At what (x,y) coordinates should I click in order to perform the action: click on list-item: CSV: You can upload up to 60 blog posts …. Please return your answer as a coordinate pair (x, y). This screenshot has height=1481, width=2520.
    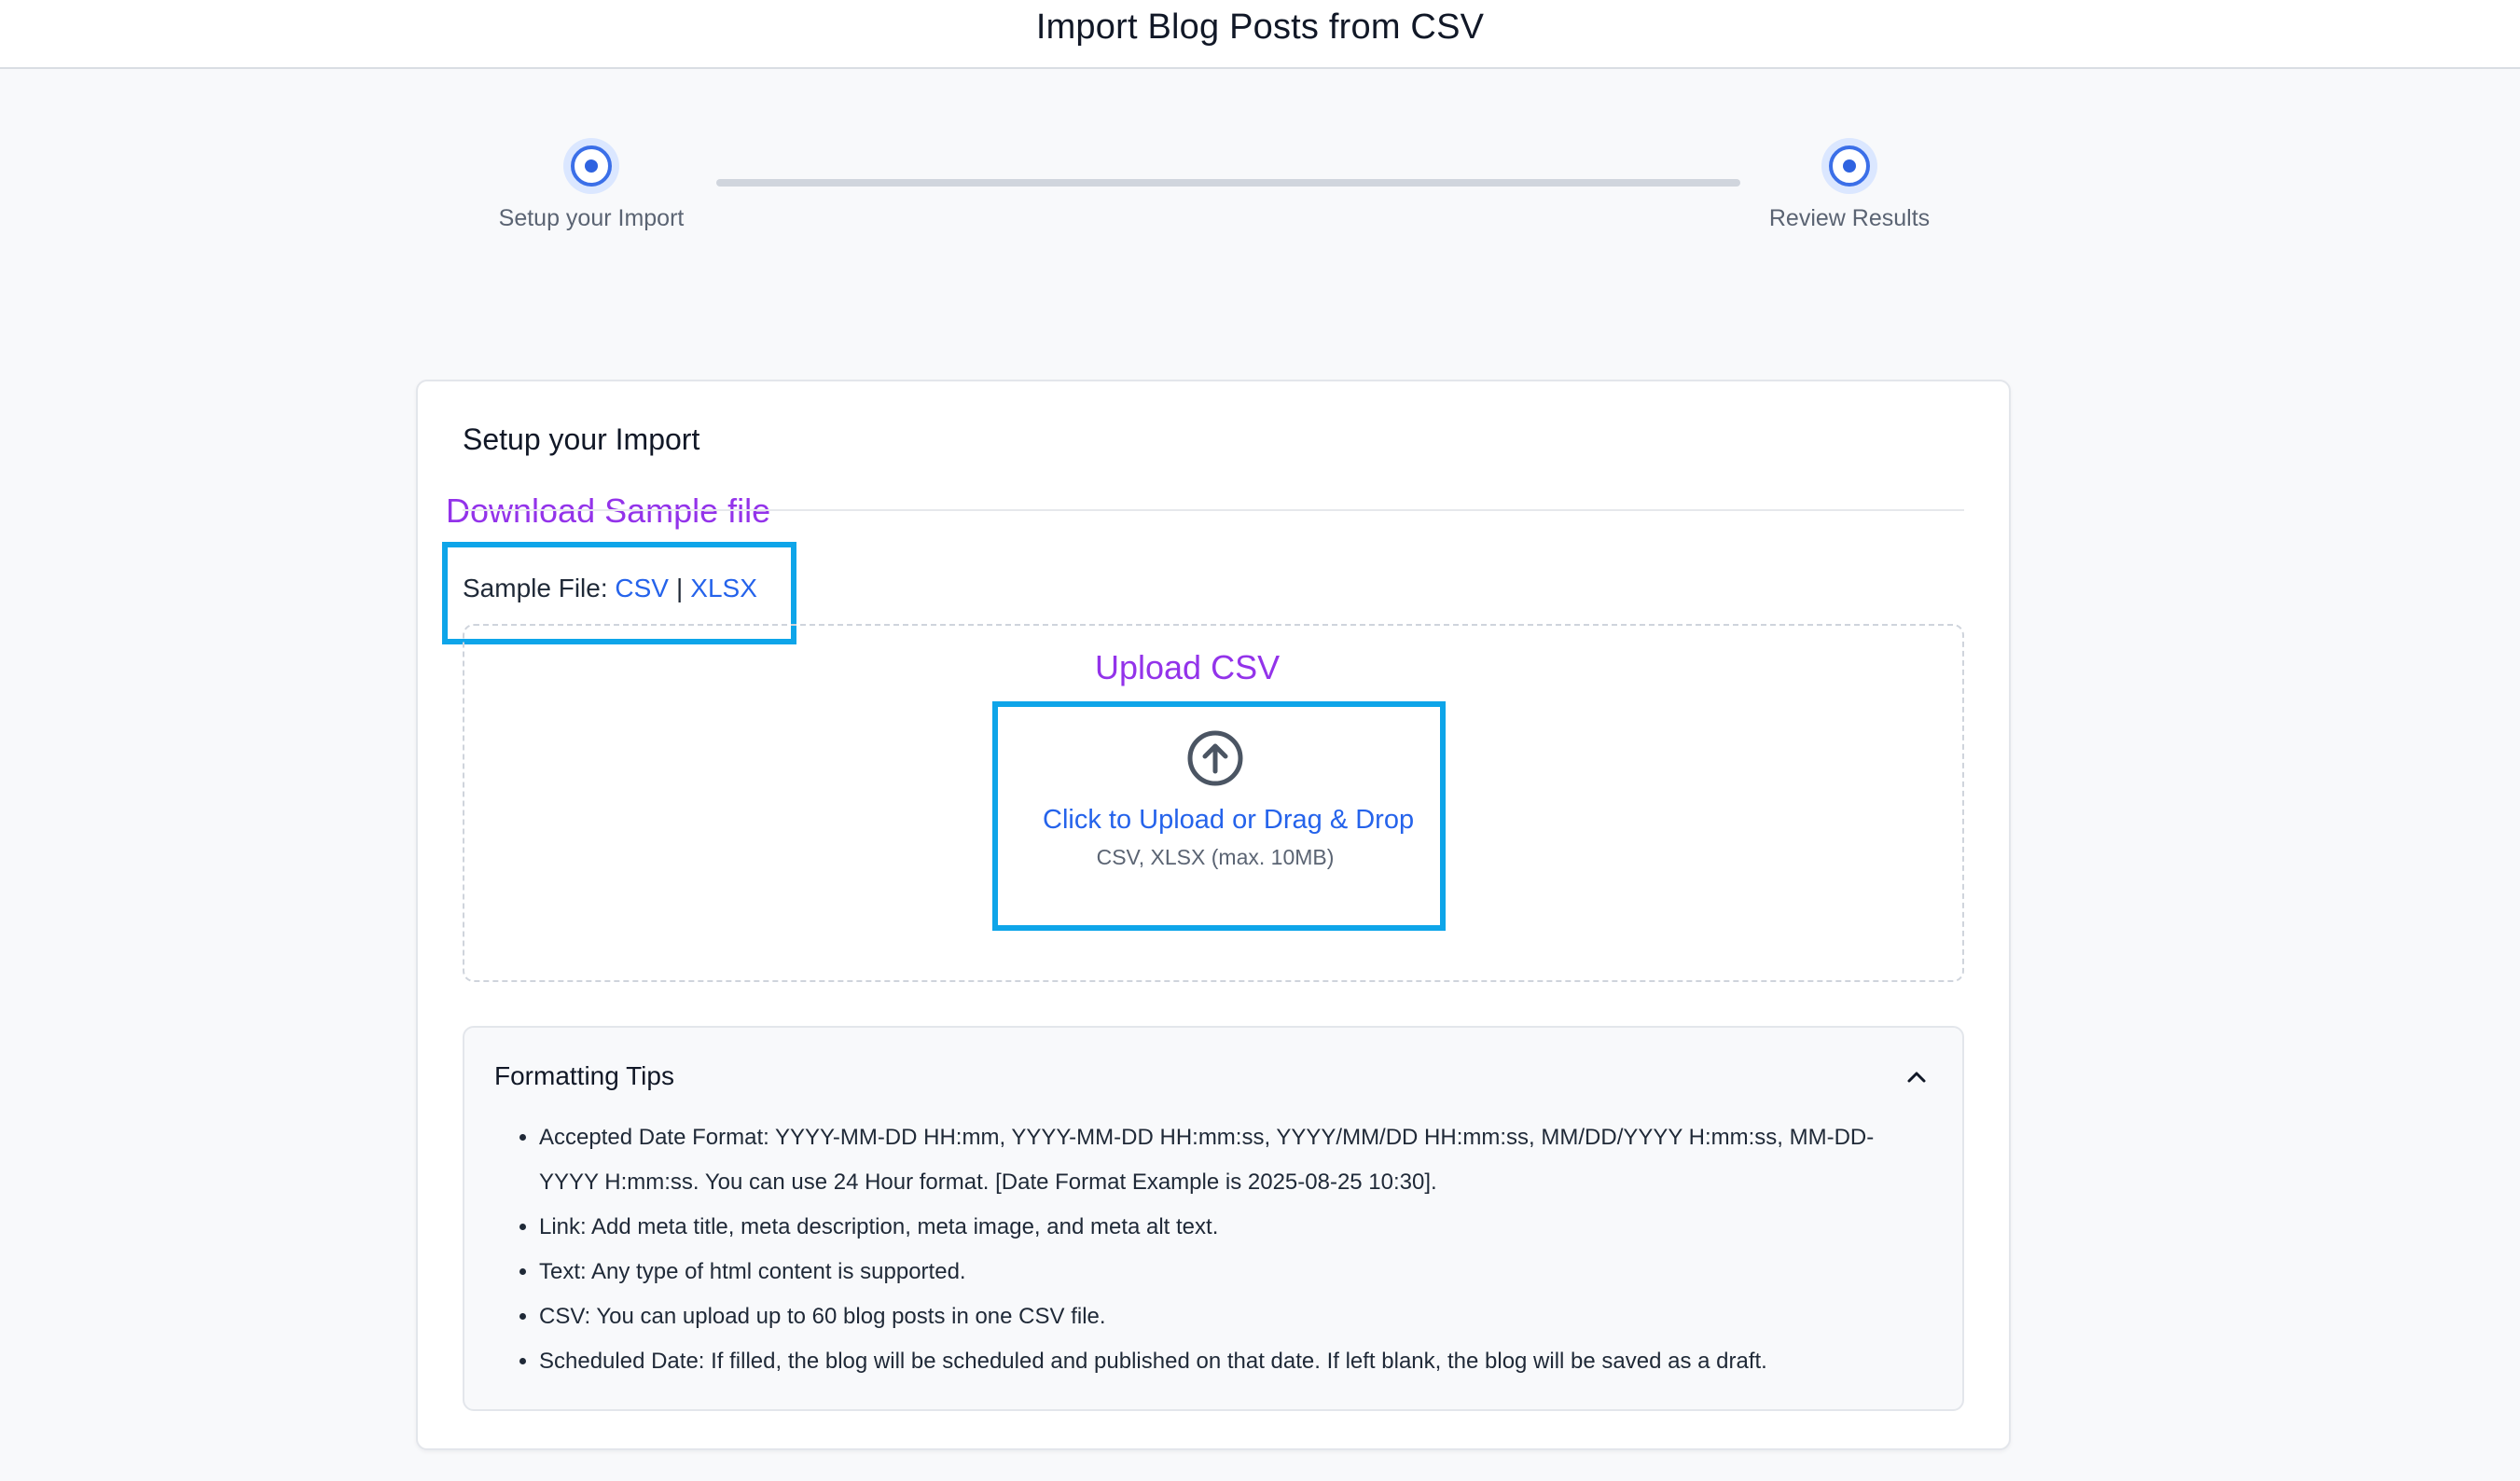
    Looking at the image, I should click on (1235, 1316).